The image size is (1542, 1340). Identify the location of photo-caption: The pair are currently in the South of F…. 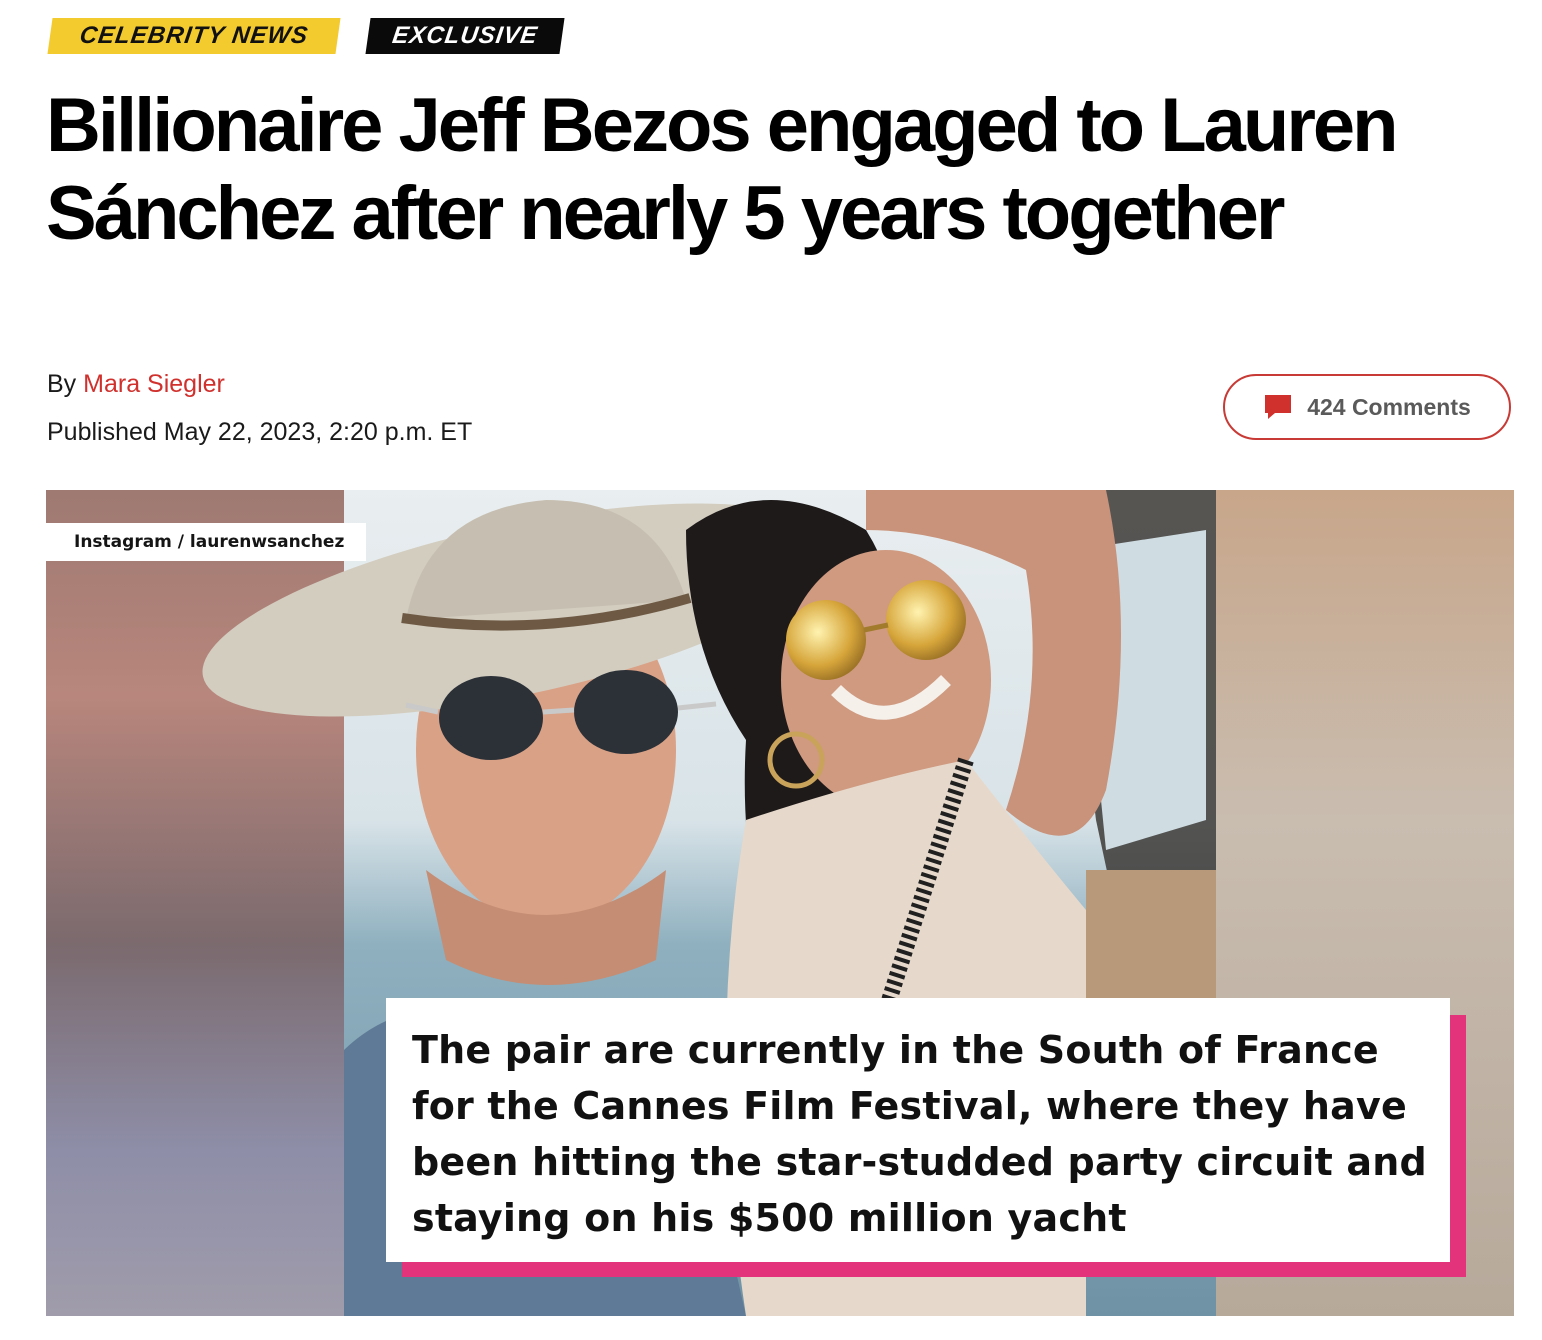
(919, 1134).